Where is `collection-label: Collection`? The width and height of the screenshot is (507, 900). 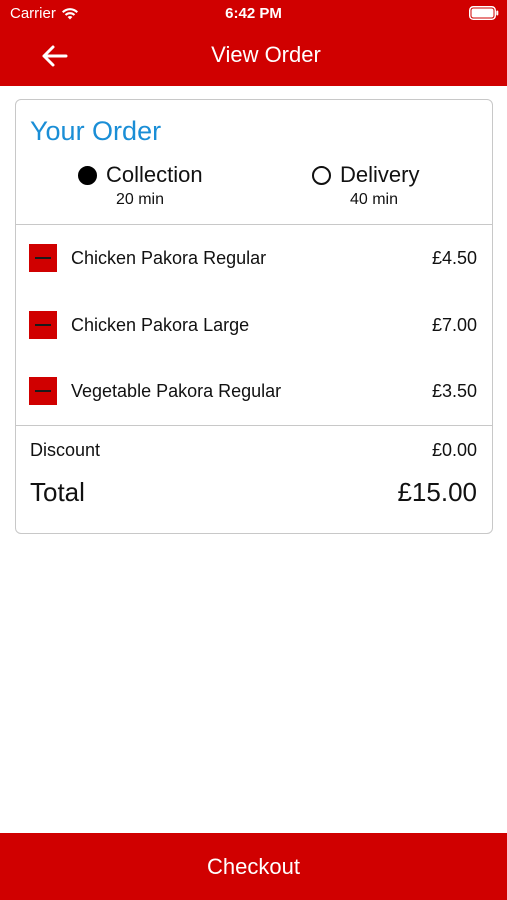 collection-label: Collection is located at coordinates (154, 174).